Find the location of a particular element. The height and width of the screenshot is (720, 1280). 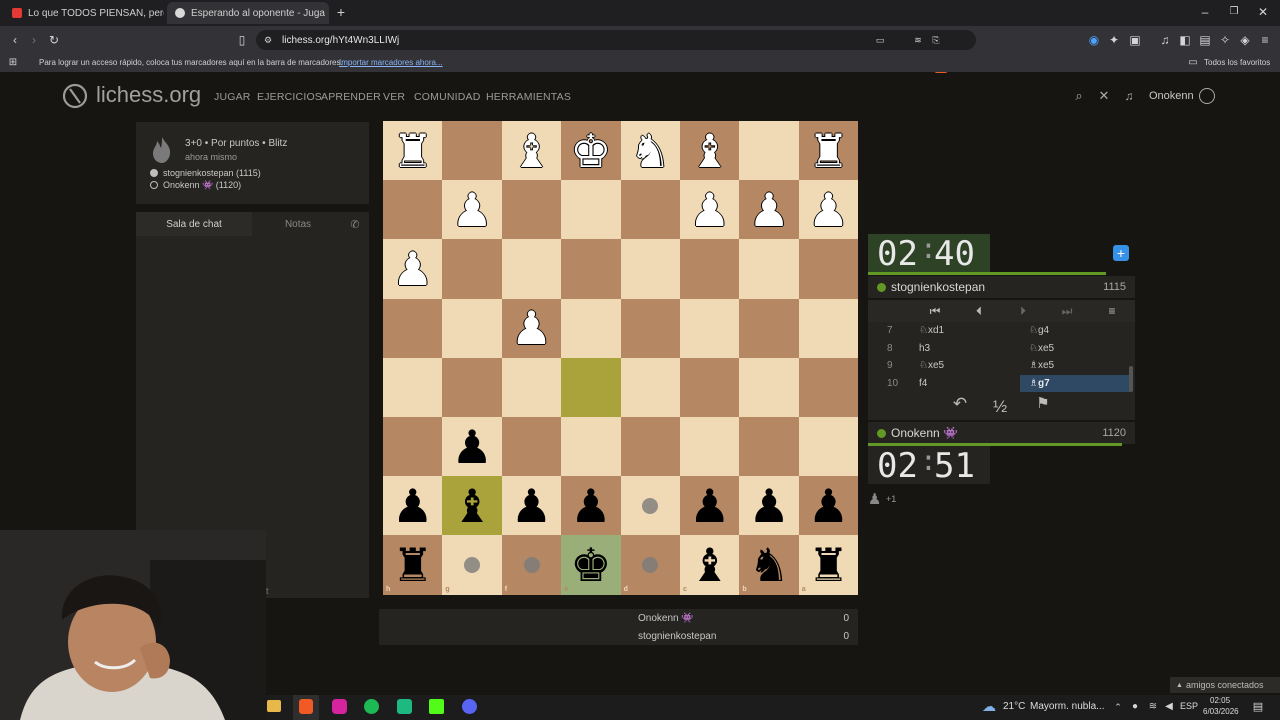

white-move: h3 is located at coordinates (924, 348).